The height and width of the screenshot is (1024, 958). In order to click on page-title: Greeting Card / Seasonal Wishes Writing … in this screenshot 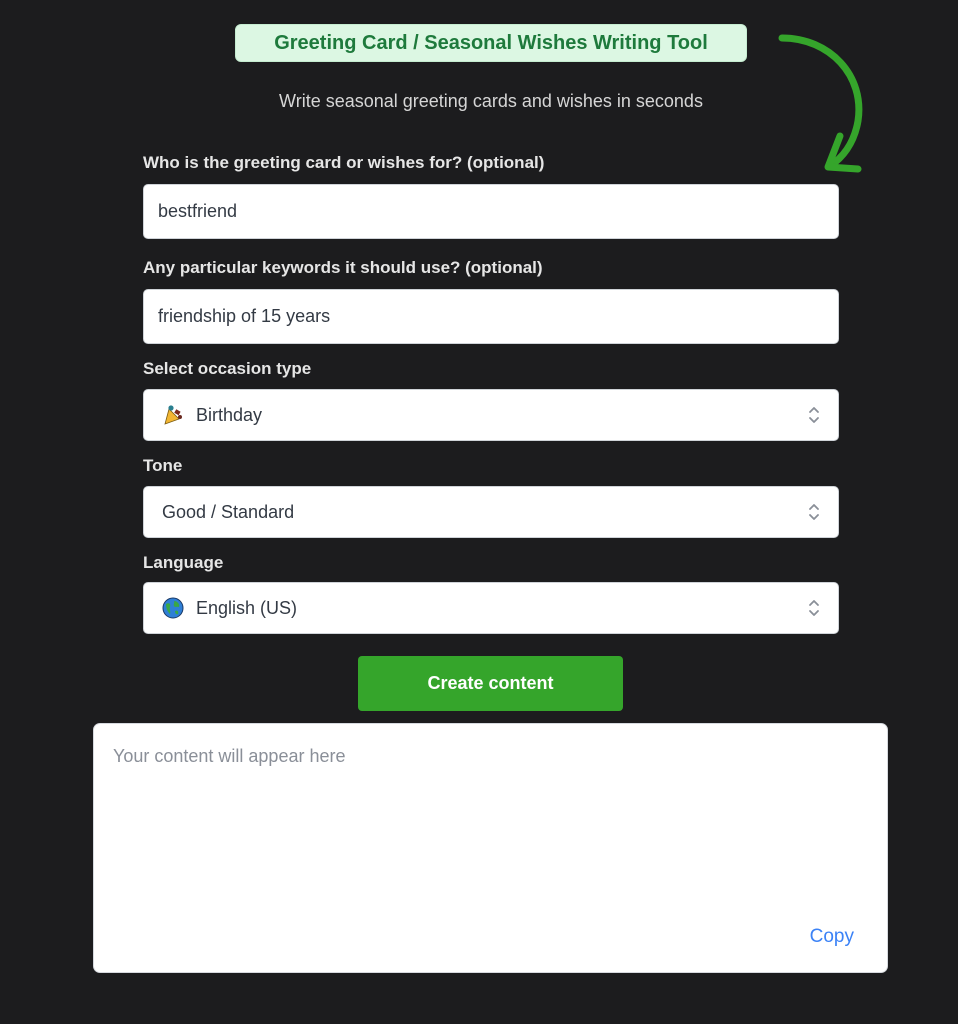, I will do `click(491, 43)`.